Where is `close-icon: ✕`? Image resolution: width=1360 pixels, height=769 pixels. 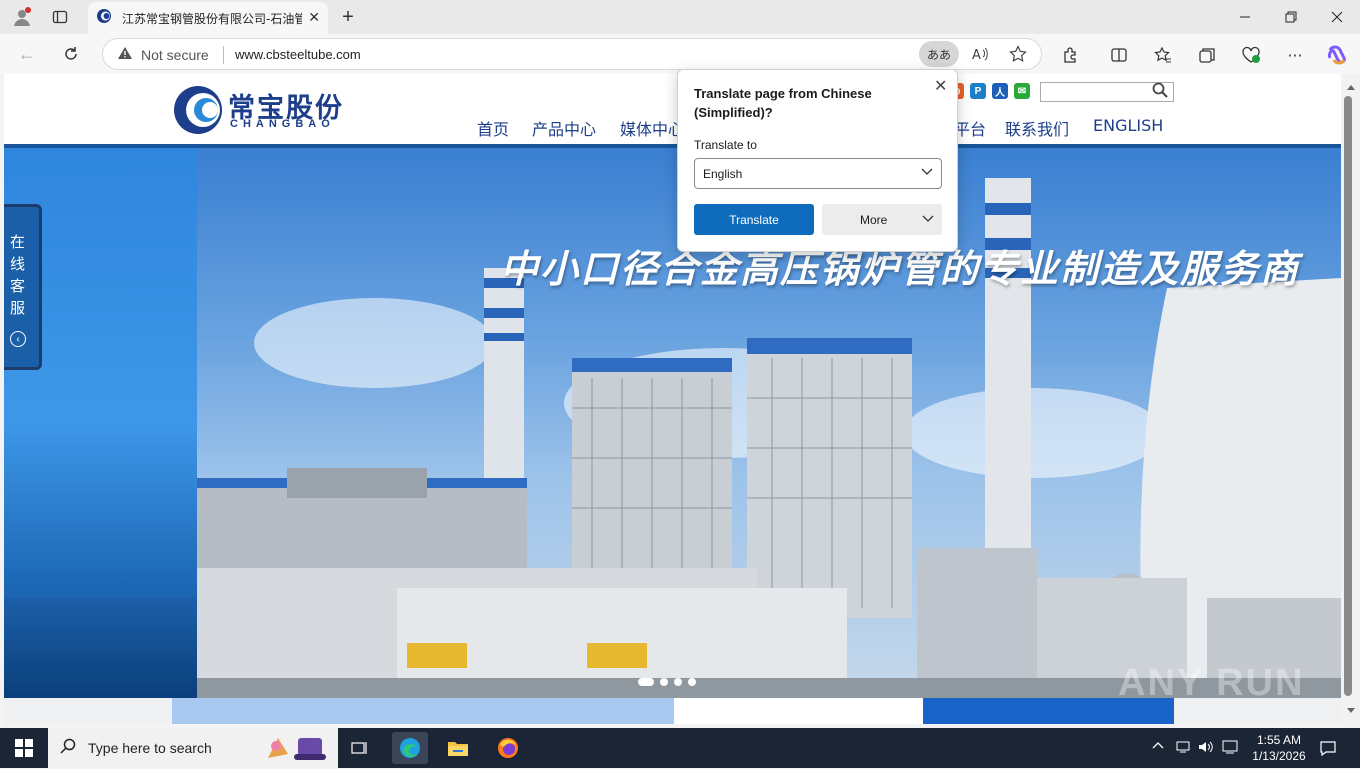
close-icon: ✕ is located at coordinates (940, 86).